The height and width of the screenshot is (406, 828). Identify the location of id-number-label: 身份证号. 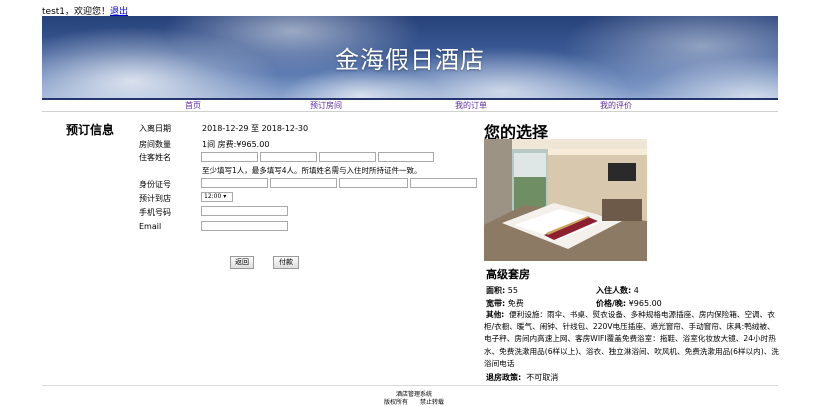
(155, 184).